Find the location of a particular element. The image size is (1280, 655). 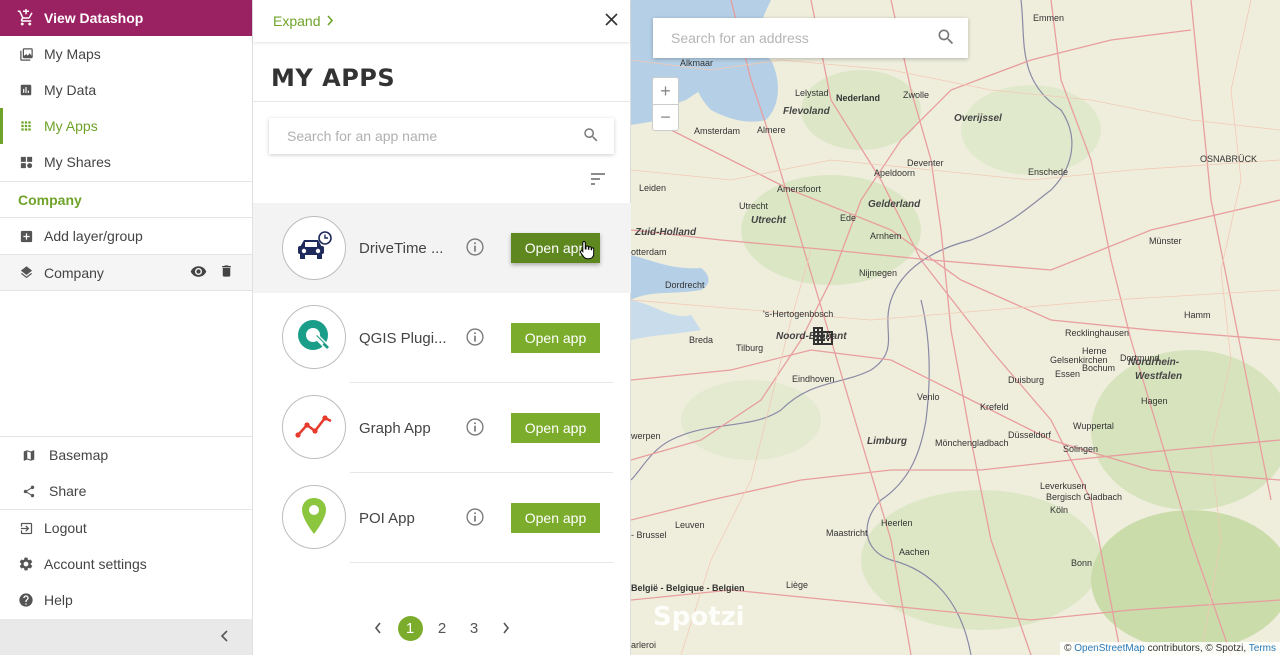

map-label: Mönchengladbach is located at coordinates (972, 443).